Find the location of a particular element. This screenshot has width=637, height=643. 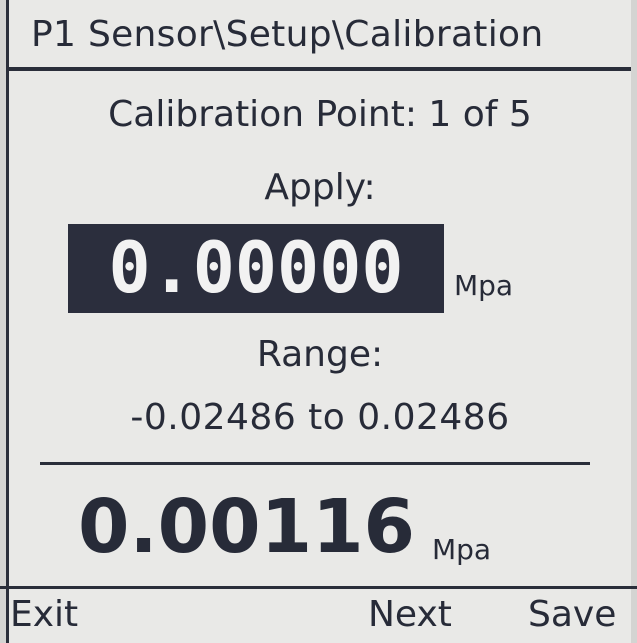

title-bar: P1 Sensor\Setup\Calibration is located at coordinates (320, 35).